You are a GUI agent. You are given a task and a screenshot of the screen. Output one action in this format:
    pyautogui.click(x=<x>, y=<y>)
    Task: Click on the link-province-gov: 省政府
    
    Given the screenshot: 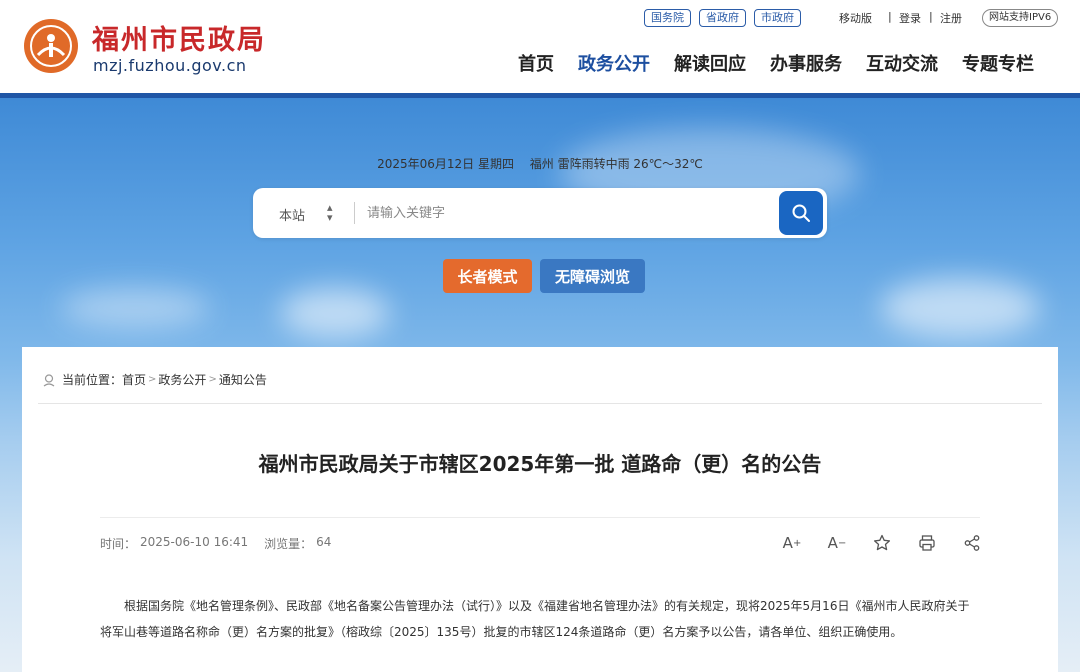 What is the action you would take?
    pyautogui.click(x=722, y=18)
    